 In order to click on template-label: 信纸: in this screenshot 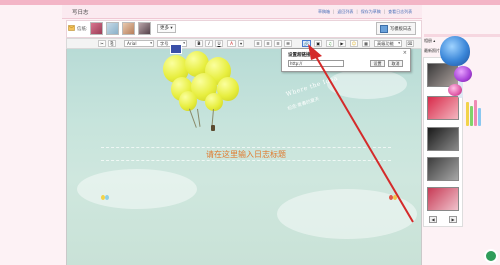, I will do `click(82, 29)`.